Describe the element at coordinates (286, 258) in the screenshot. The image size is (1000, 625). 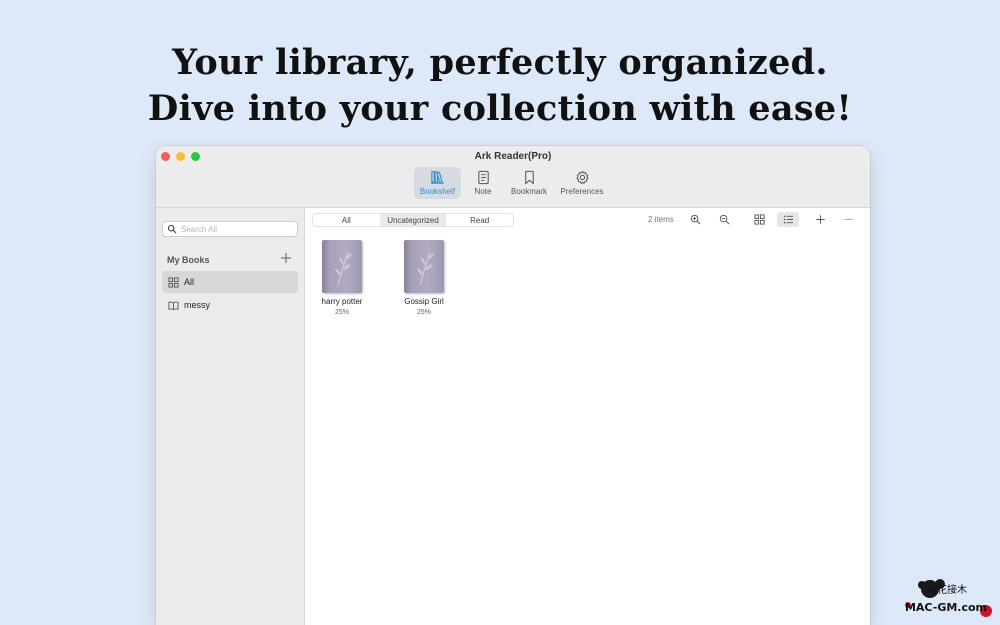
I see `add-collection-icon` at that location.